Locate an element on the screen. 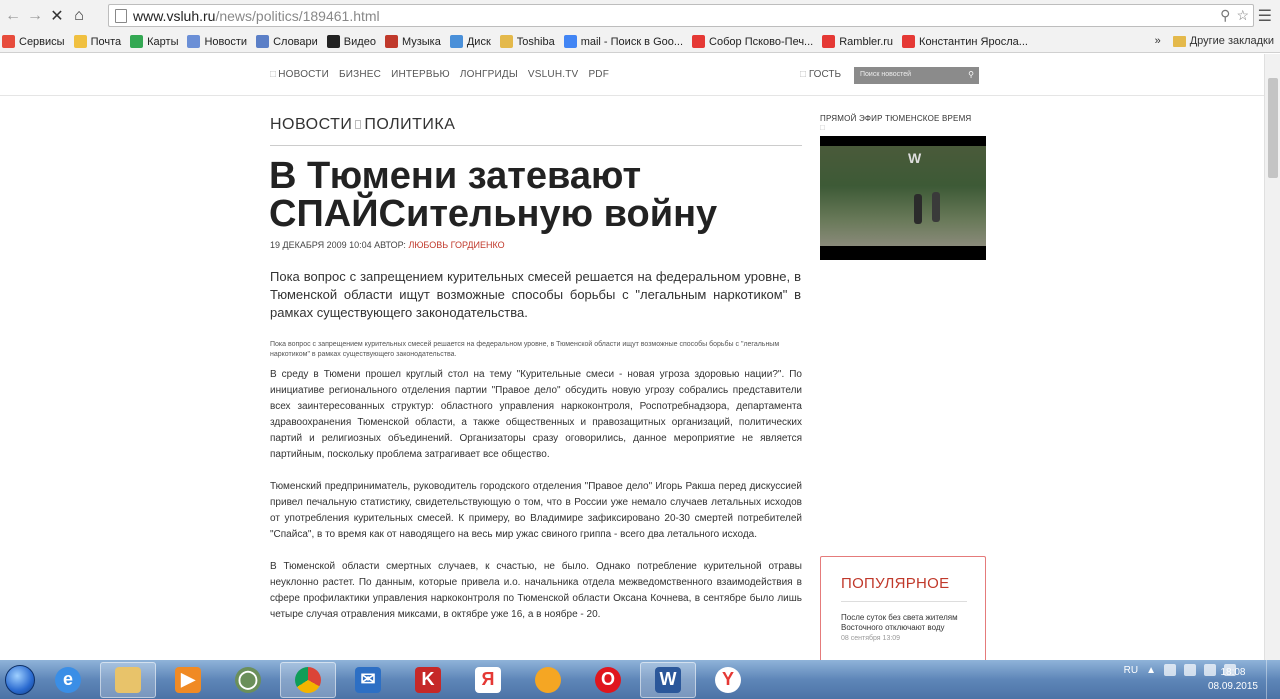 The height and width of the screenshot is (699, 1280). divider is located at coordinates (536, 145).